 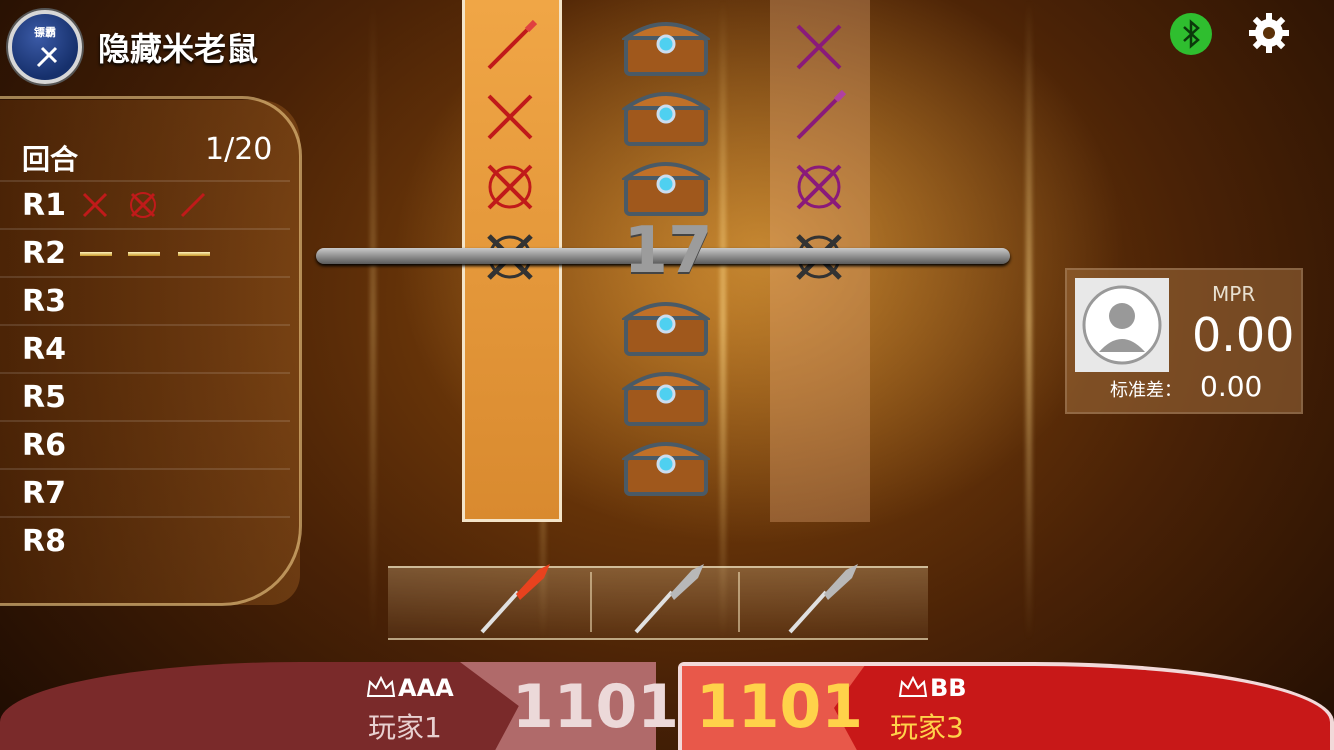 What do you see at coordinates (44, 397) in the screenshot?
I see `round-label: R5` at bounding box center [44, 397].